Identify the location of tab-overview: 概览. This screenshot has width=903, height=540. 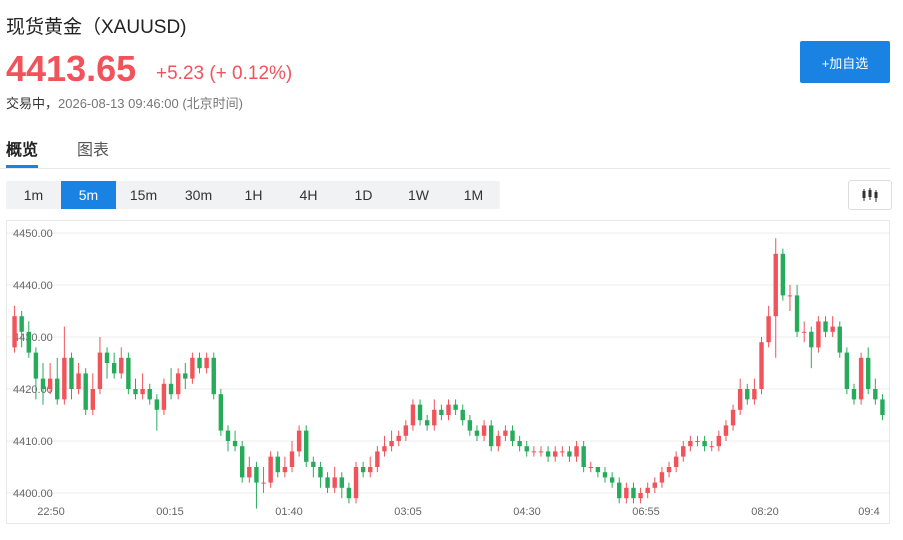
(22, 148).